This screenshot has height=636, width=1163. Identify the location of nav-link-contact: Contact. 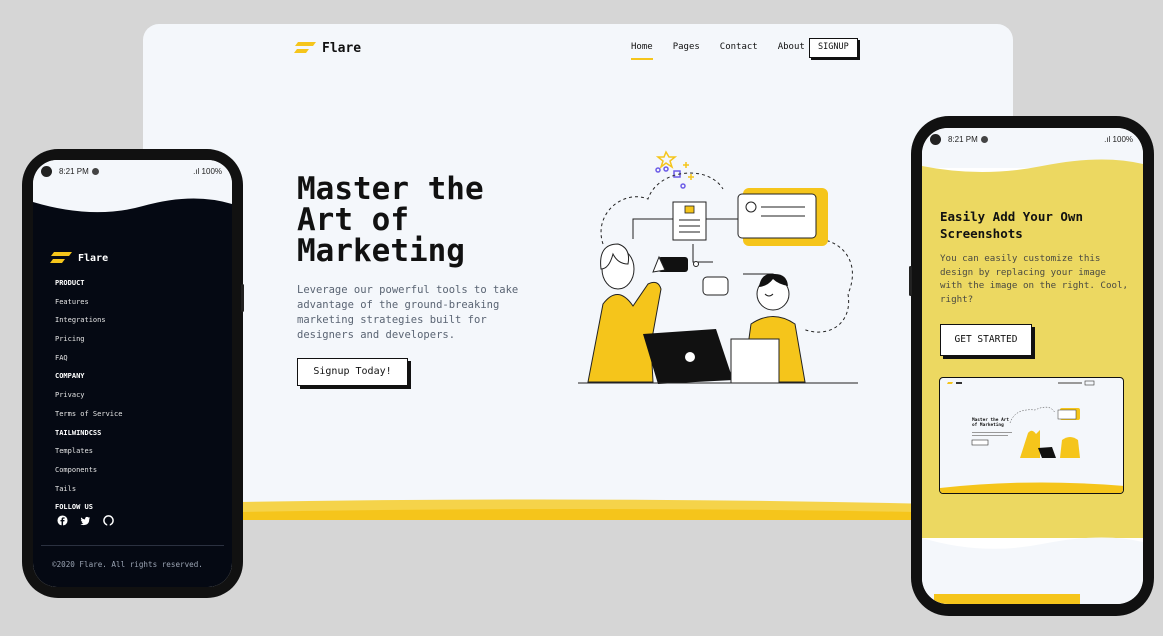
(739, 51).